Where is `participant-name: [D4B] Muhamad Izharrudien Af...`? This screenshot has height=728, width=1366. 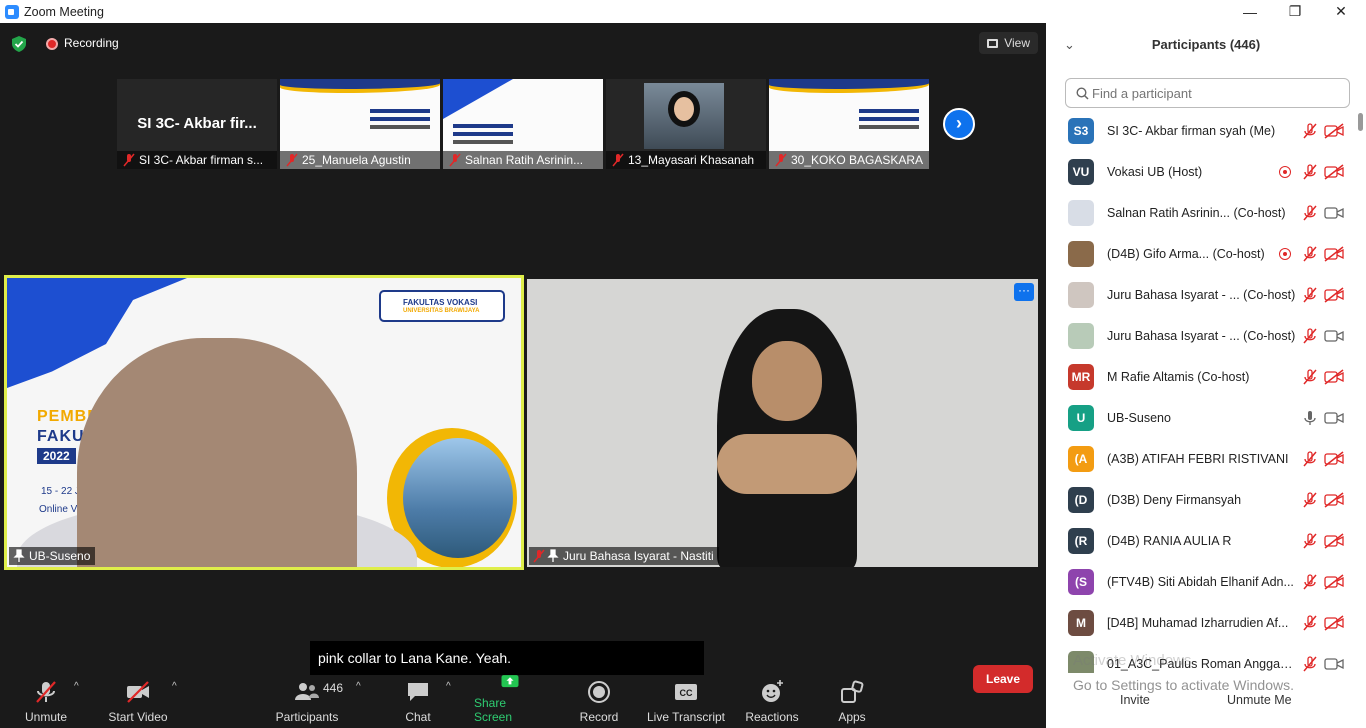
participant-name: [D4B] Muhamad Izharrudien Af... is located at coordinates (1198, 623).